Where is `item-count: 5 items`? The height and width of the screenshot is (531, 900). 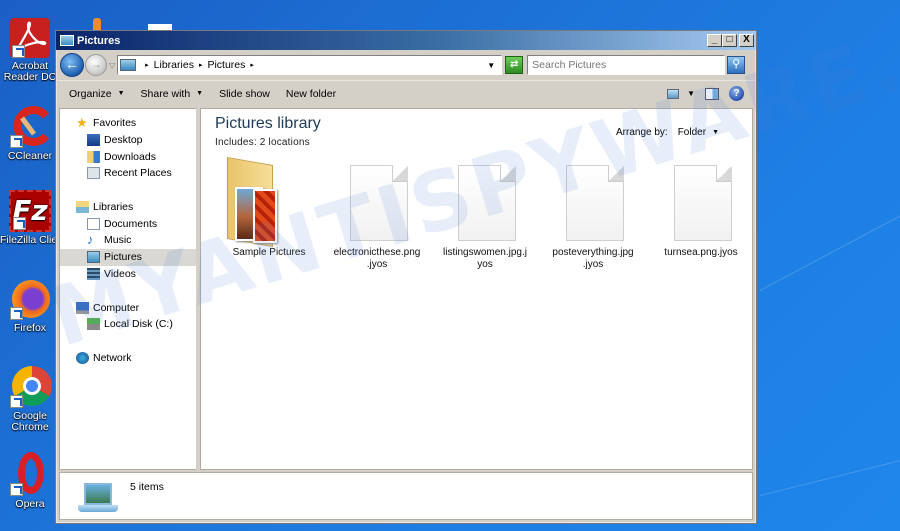 item-count: 5 items is located at coordinates (147, 487).